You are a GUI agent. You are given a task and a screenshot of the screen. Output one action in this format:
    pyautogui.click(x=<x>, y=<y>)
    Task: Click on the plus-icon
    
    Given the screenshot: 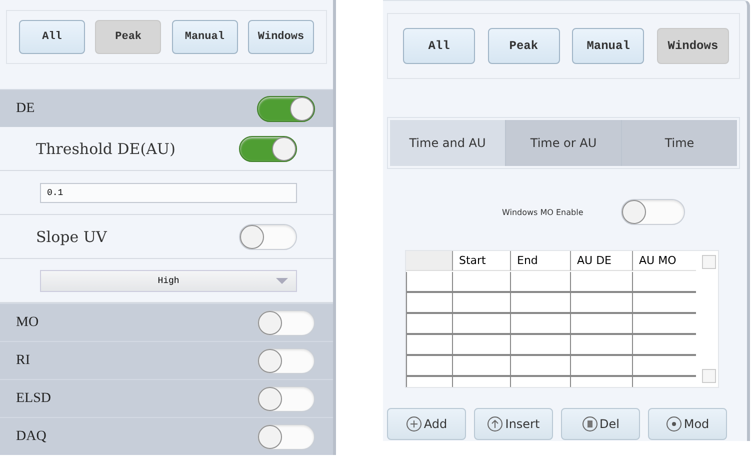 What is the action you would take?
    pyautogui.click(x=414, y=424)
    